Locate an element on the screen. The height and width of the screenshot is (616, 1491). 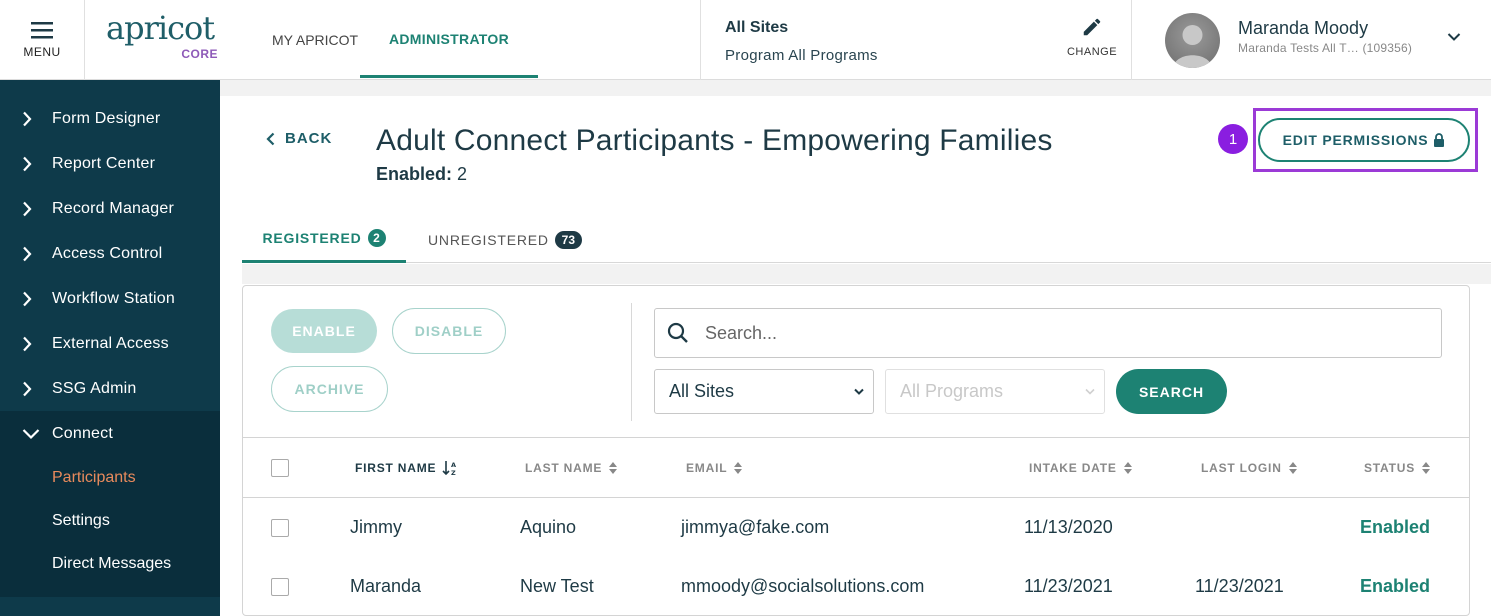
search-button: SEARCH is located at coordinates (1171, 391).